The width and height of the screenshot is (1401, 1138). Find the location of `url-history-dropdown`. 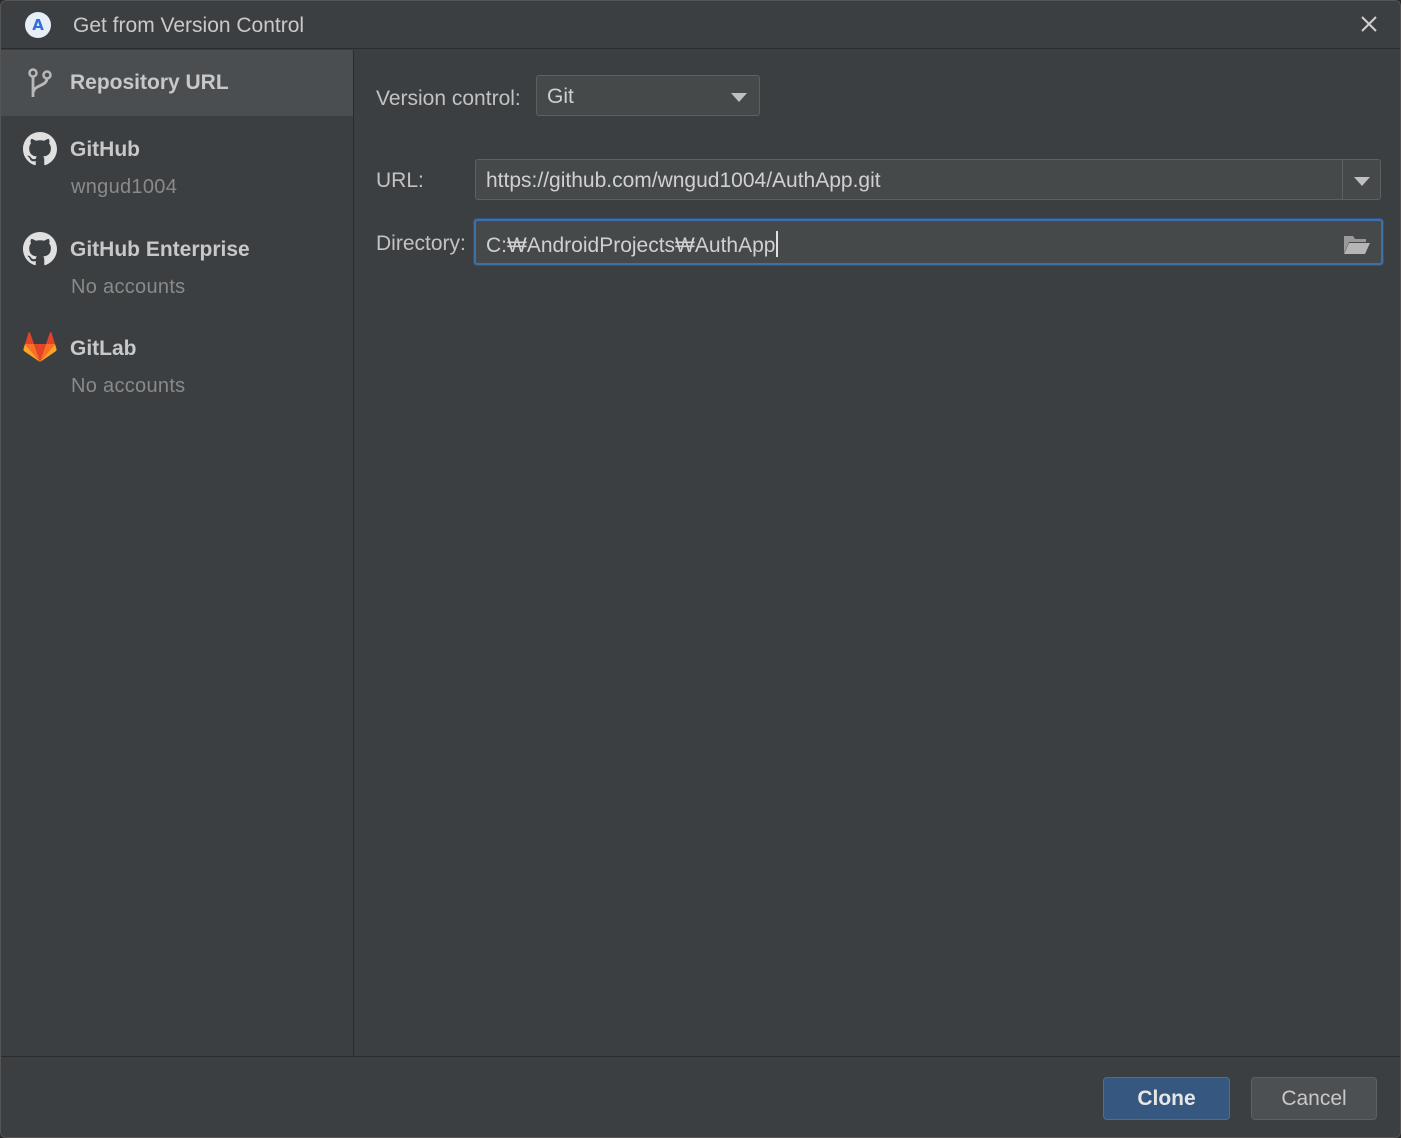

url-history-dropdown is located at coordinates (1361, 179).